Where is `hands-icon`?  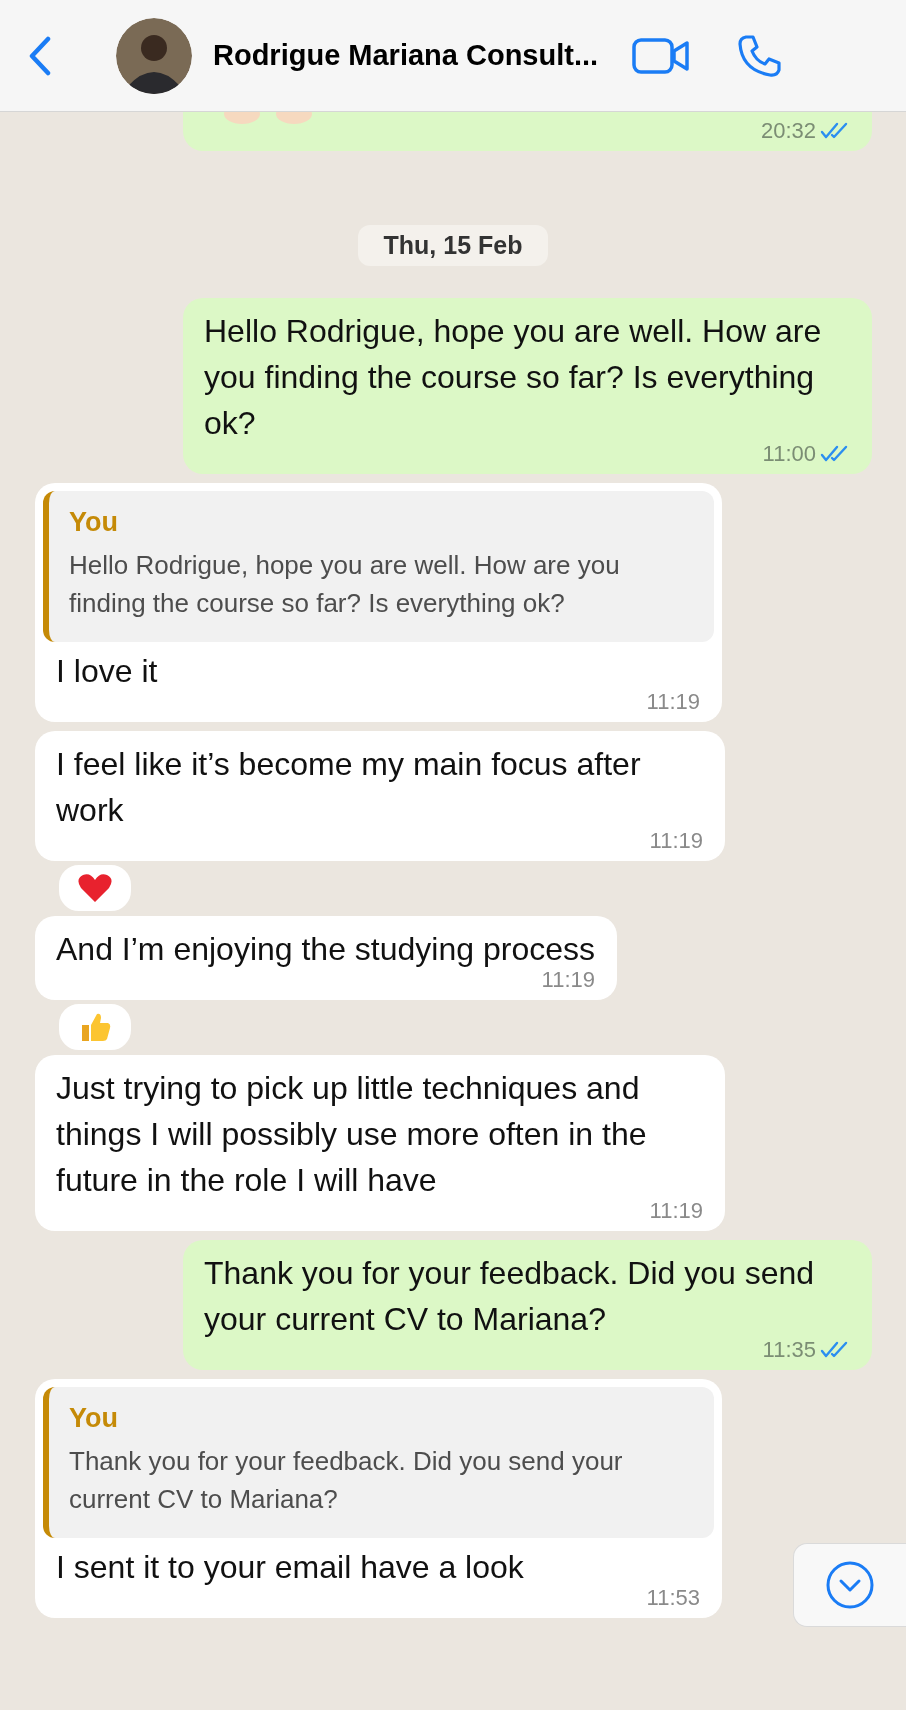 hands-icon is located at coordinates (268, 118).